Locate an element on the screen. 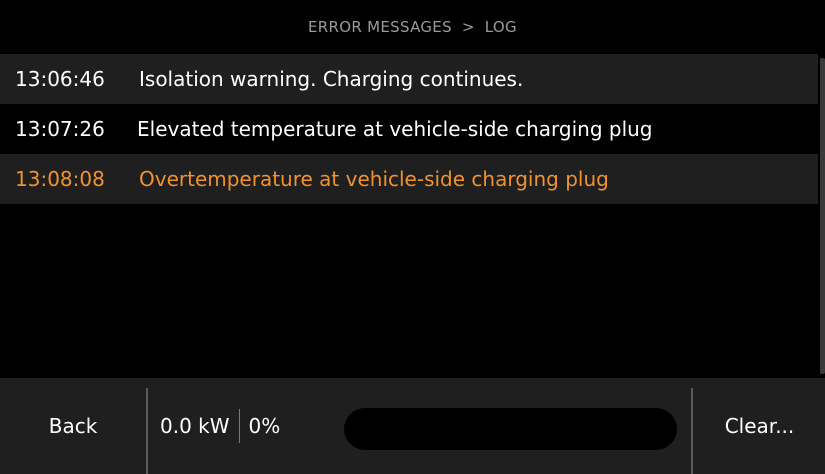 This screenshot has height=474, width=825. log-message: Isolation warning. Charging continues. is located at coordinates (331, 79).